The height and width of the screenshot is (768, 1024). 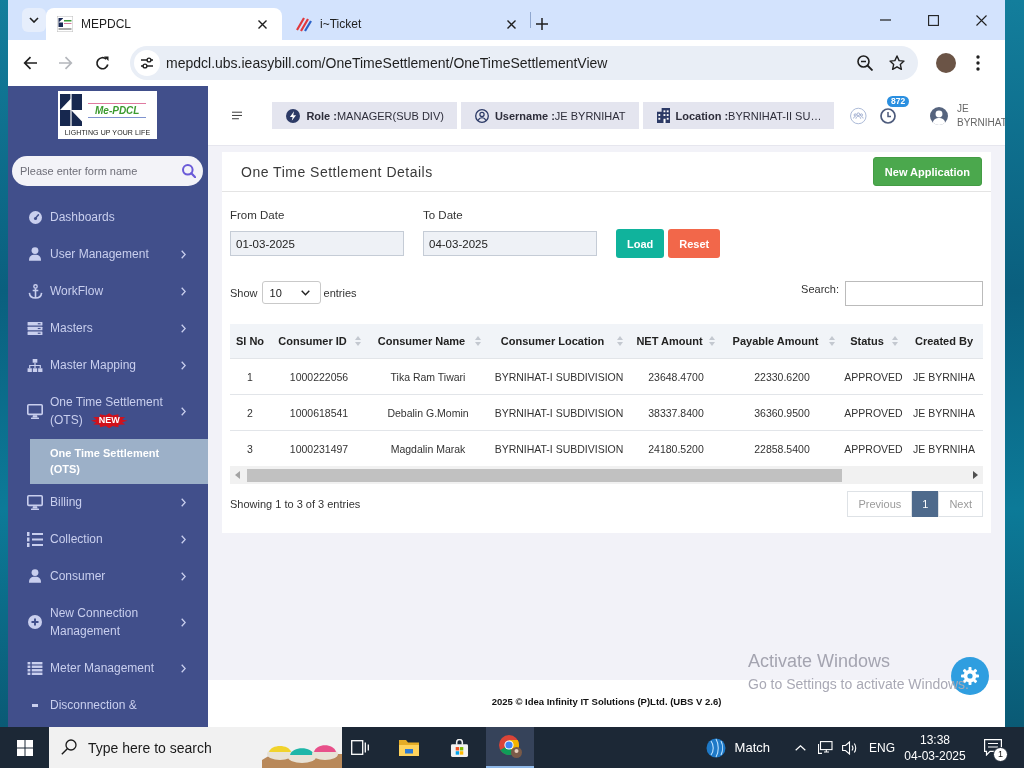 What do you see at coordinates (317, 243) in the screenshot?
I see `date-field: 01-03-2025` at bounding box center [317, 243].